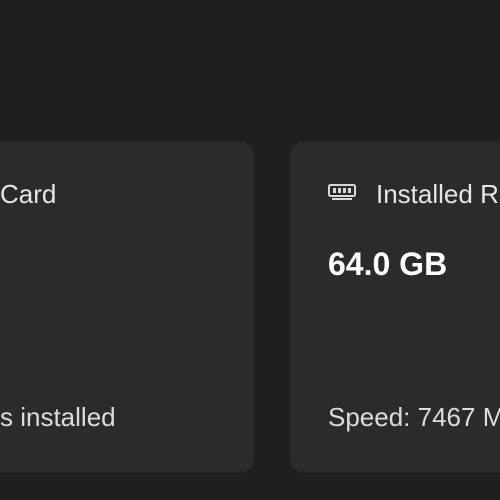 This screenshot has width=500, height=500. Describe the element at coordinates (414, 417) in the screenshot. I see `ram-speed-text: Speed: 7467 M` at that location.